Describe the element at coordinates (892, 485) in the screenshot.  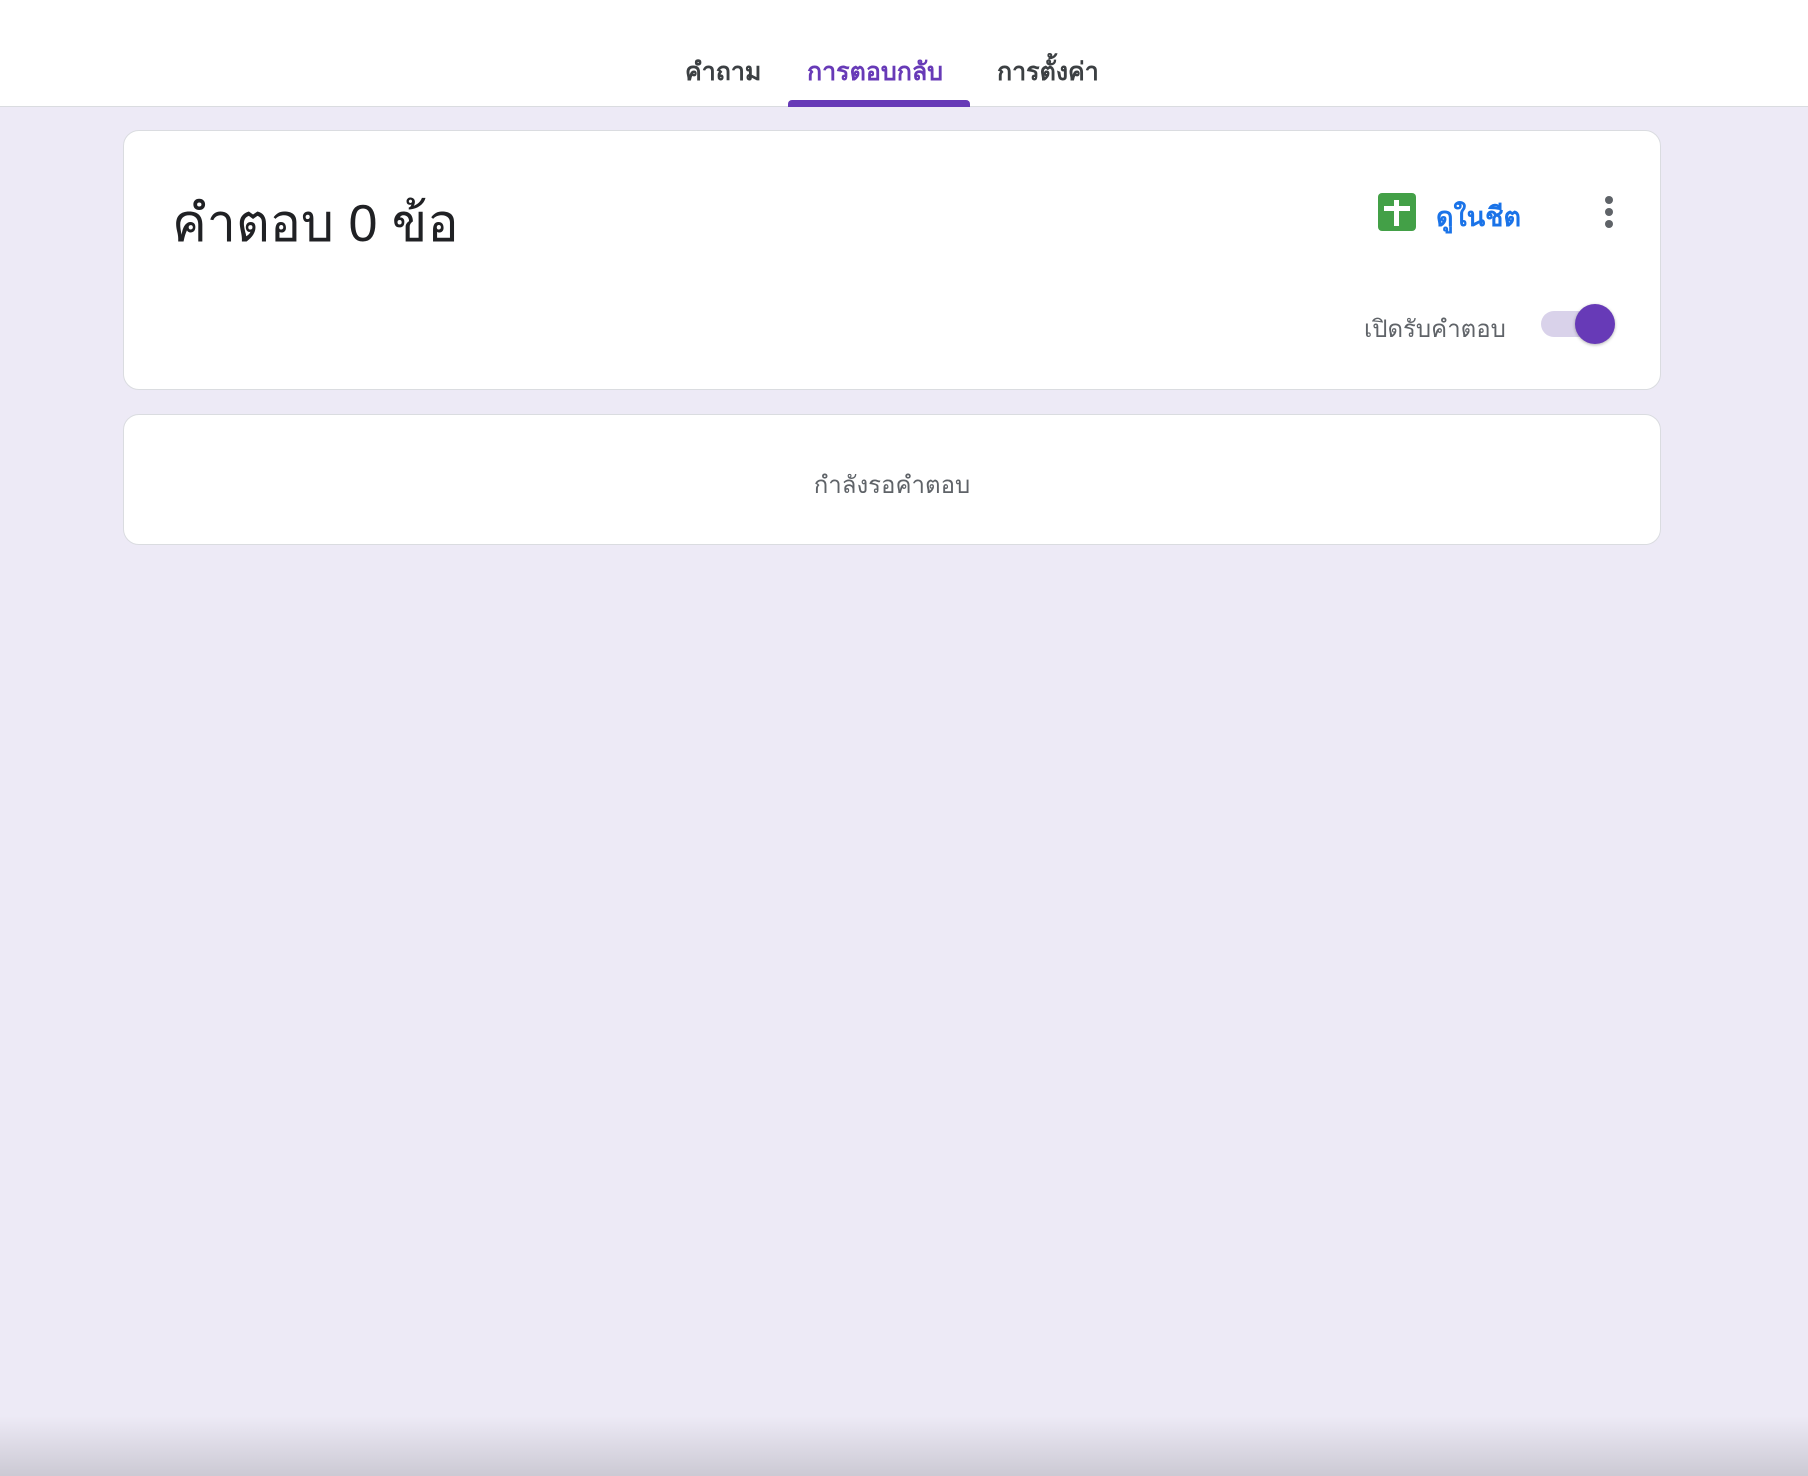
I see `waiting-for-responses-text: กำลังรอคำตอบ` at that location.